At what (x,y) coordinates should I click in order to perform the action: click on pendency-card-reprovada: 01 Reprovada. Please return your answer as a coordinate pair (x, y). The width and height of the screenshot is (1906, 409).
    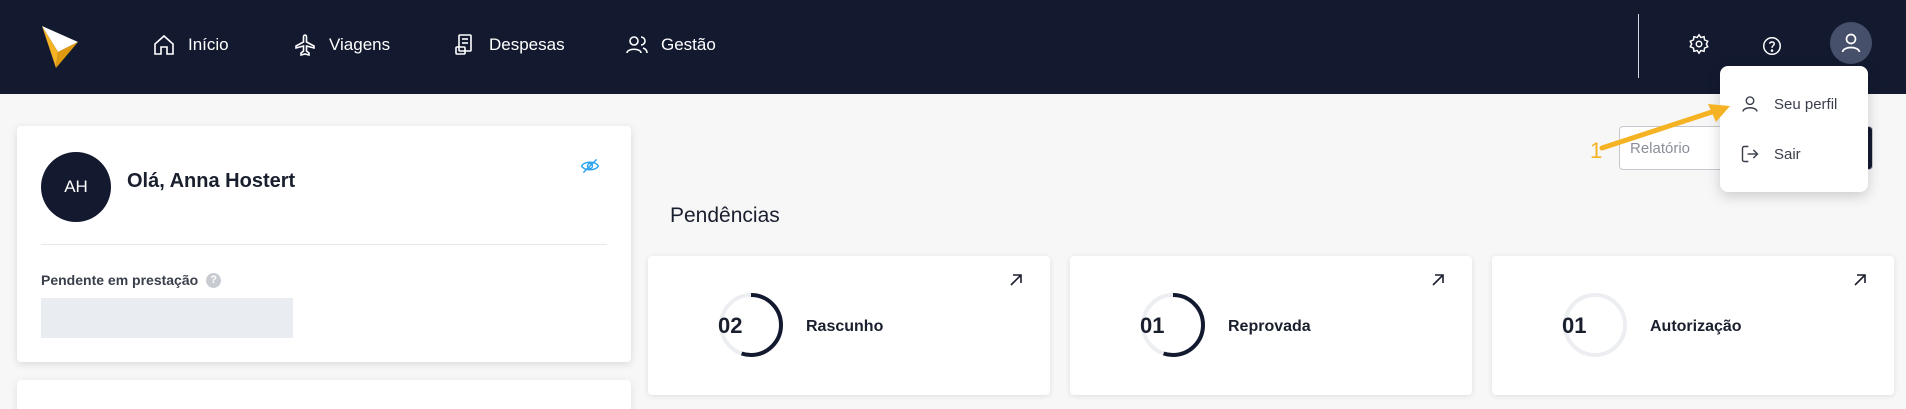
    Looking at the image, I should click on (1271, 325).